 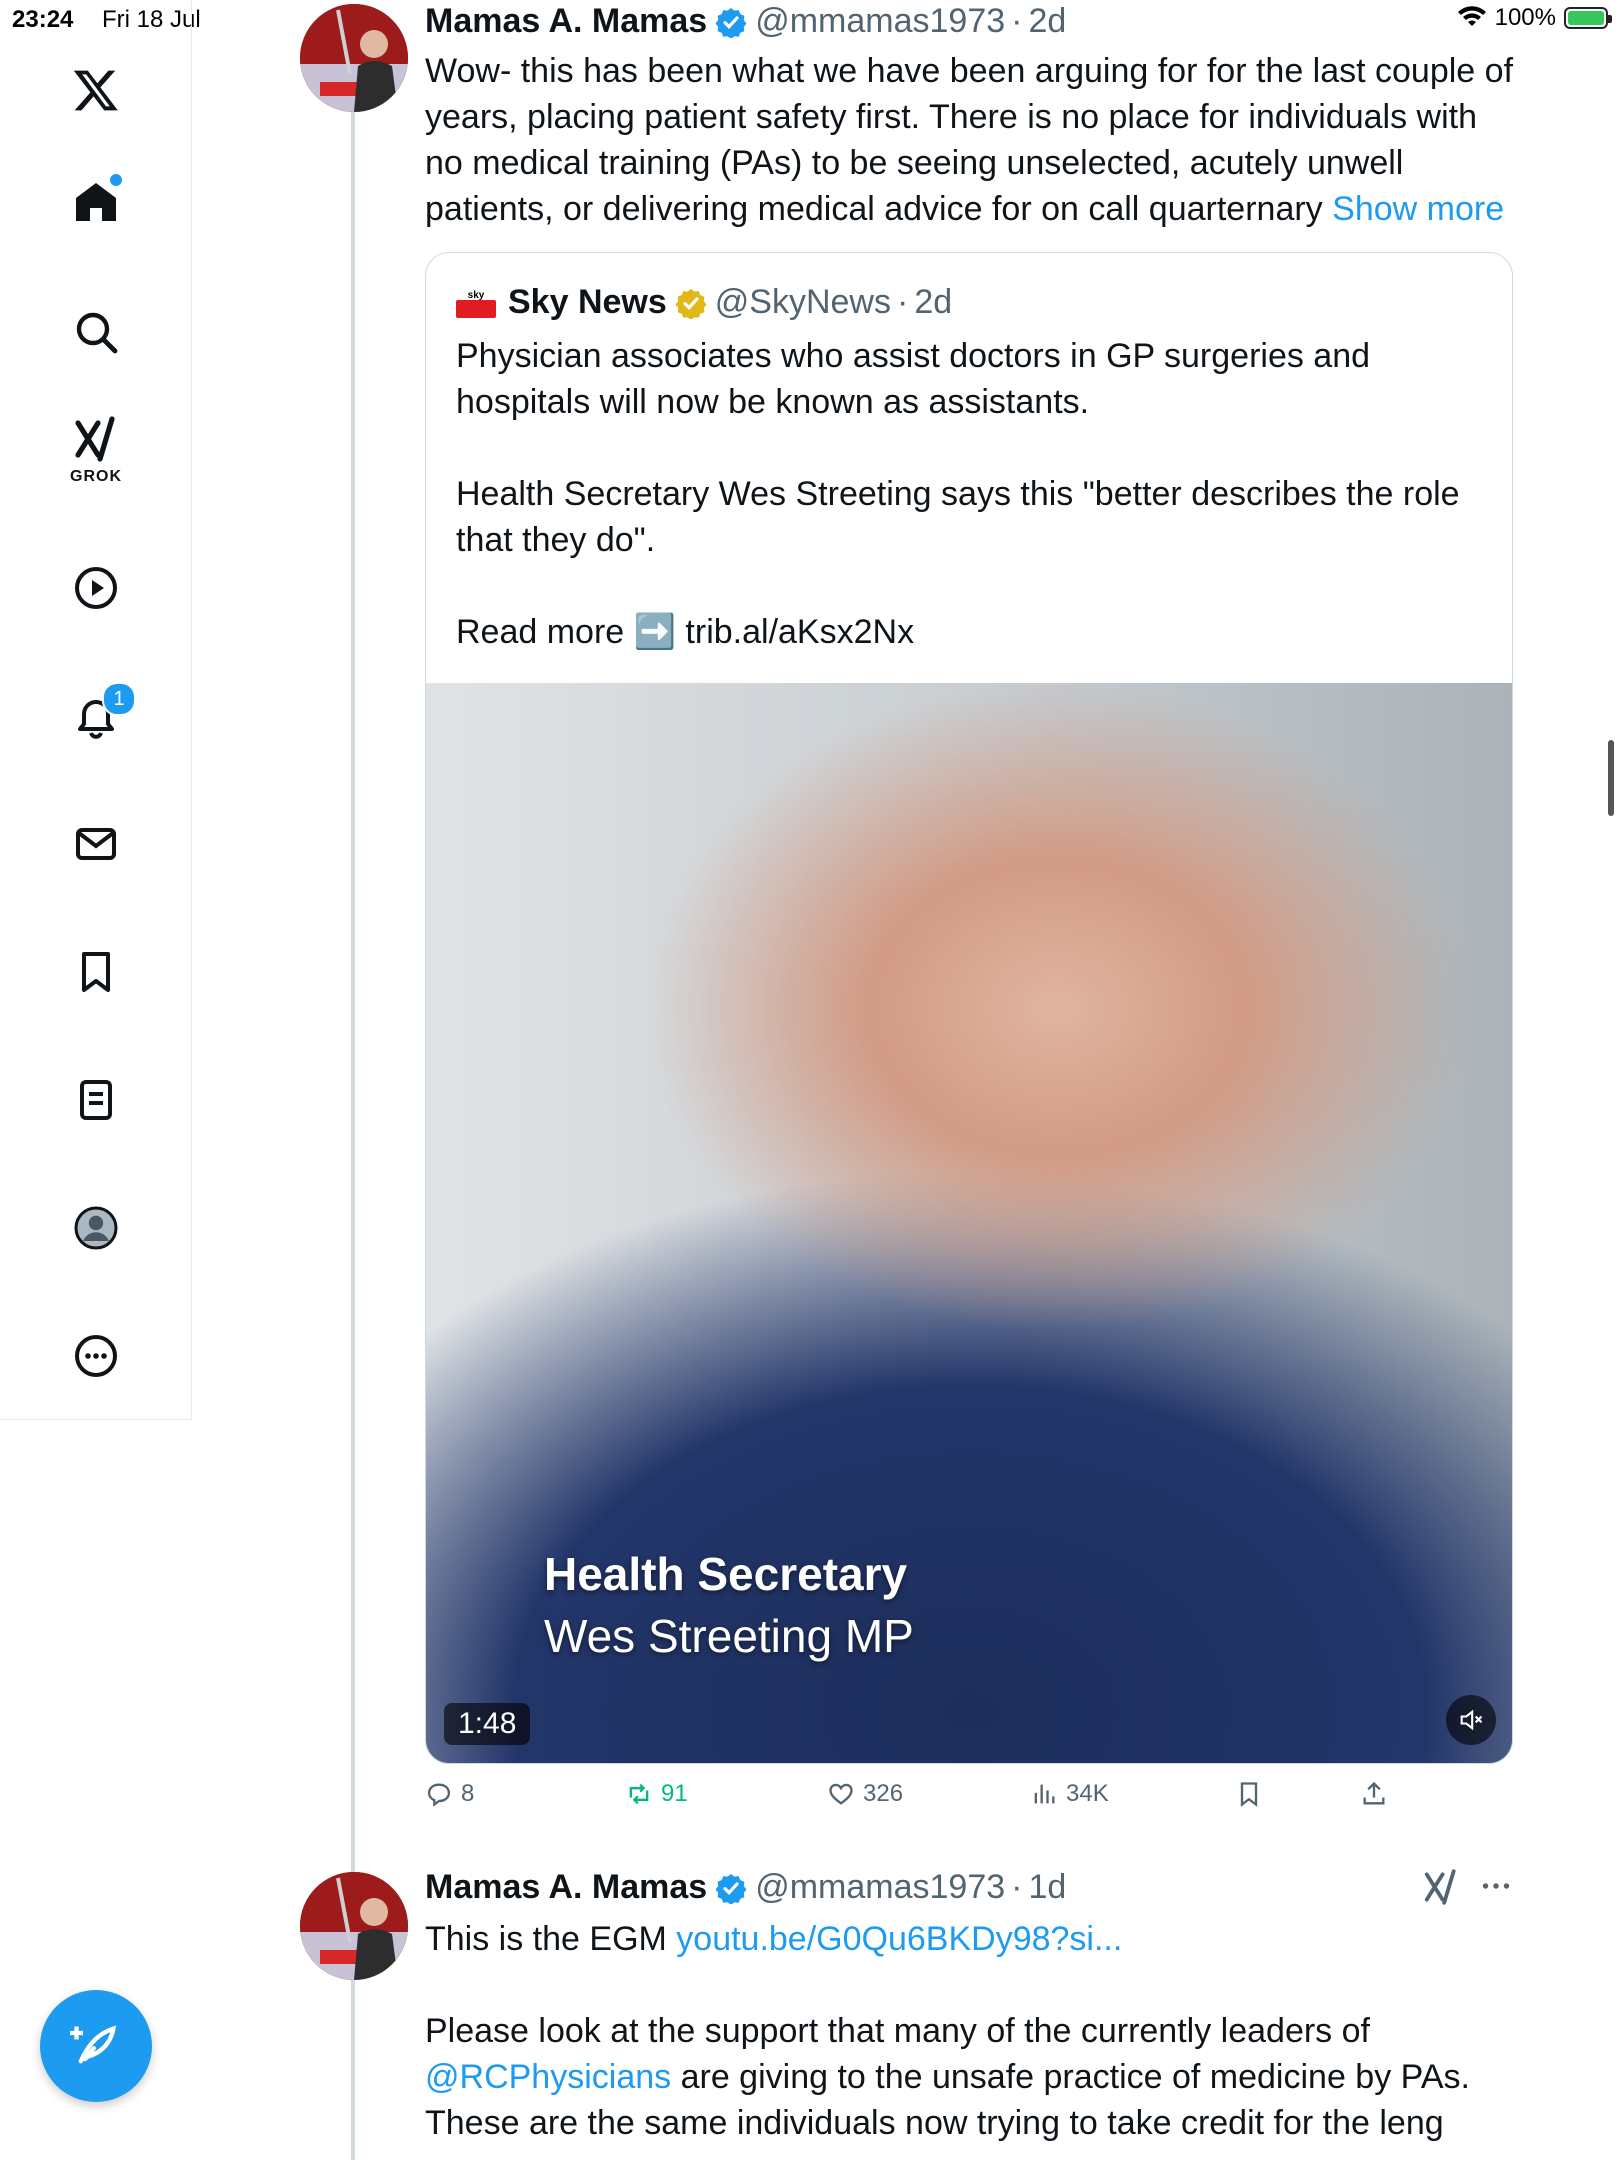 What do you see at coordinates (476, 295) in the screenshot?
I see `svg-text: sky` at bounding box center [476, 295].